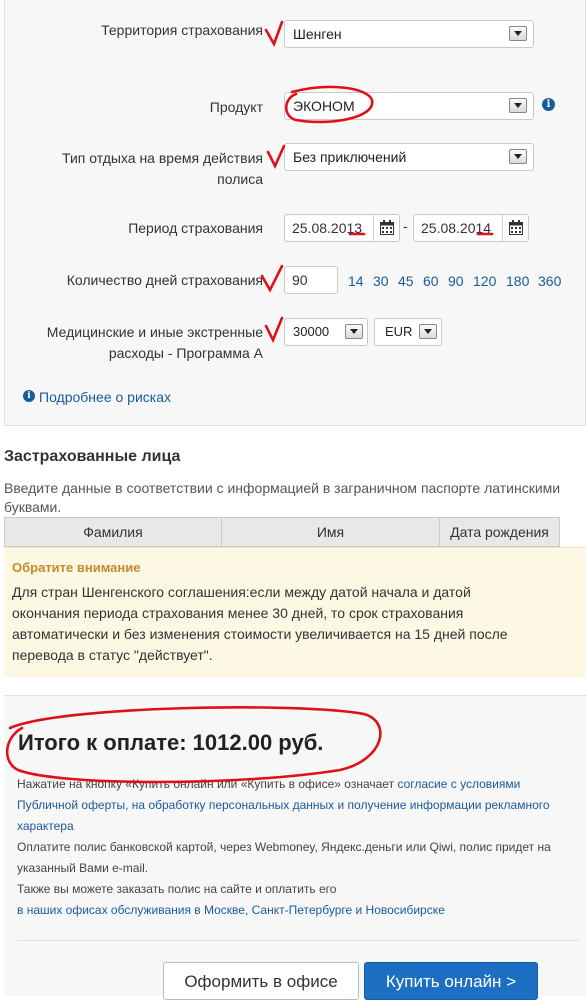  I want to click on days-quick-45: 45, so click(406, 281).